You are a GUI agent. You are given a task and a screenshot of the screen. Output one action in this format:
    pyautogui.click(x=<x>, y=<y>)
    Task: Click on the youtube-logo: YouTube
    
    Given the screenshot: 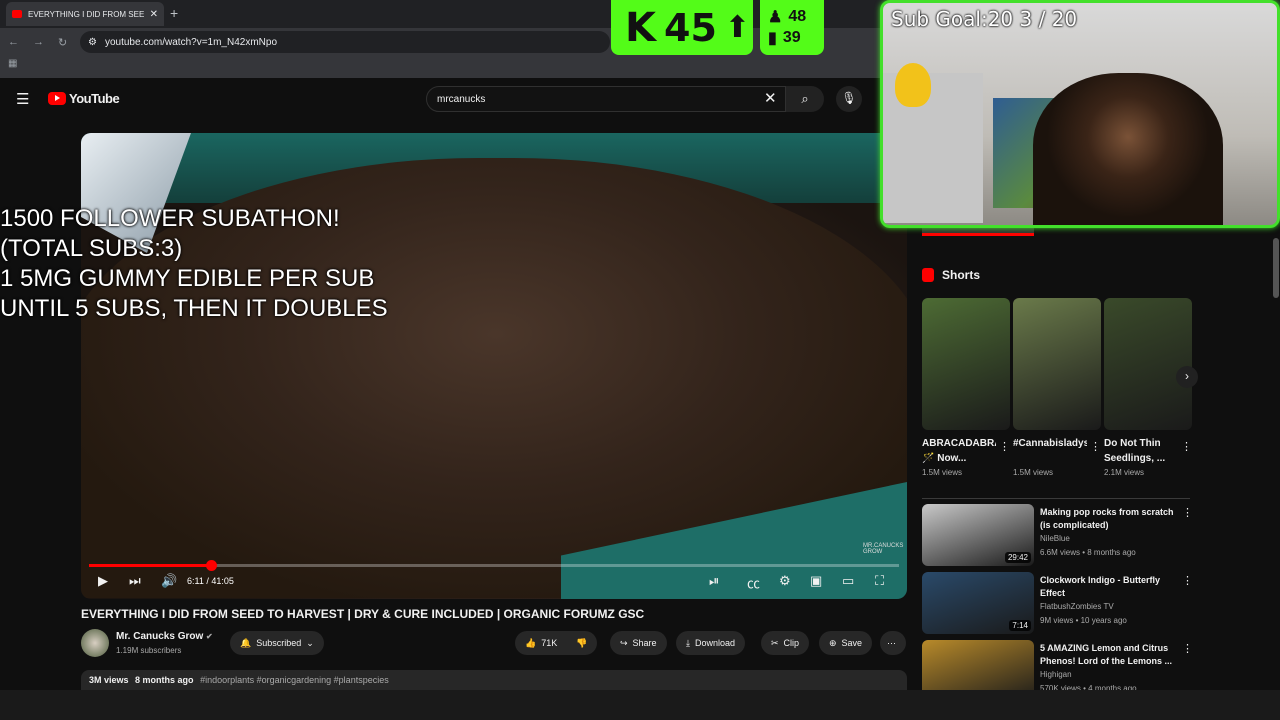 What is the action you would take?
    pyautogui.click(x=84, y=98)
    